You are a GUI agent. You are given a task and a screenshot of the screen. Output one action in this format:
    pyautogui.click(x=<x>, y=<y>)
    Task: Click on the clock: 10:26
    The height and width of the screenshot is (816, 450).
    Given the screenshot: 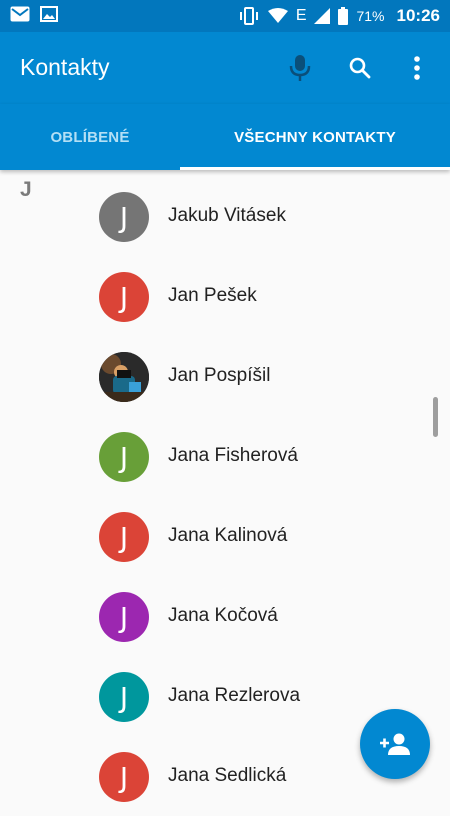 What is the action you would take?
    pyautogui.click(x=418, y=15)
    